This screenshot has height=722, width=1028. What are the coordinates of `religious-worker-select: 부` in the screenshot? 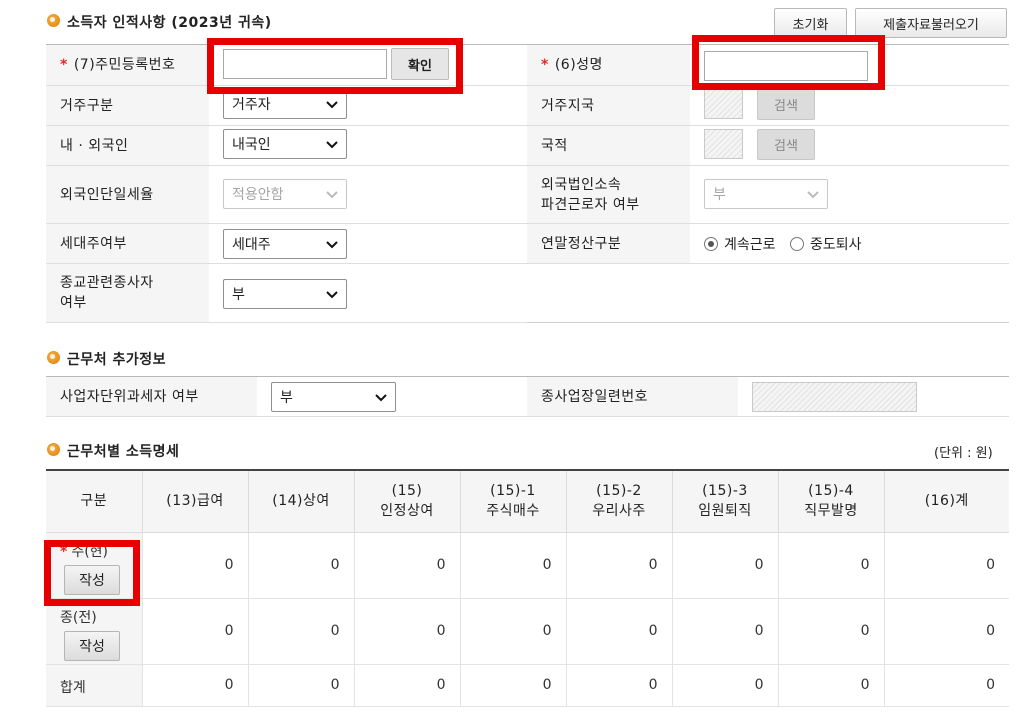 It's located at (285, 294).